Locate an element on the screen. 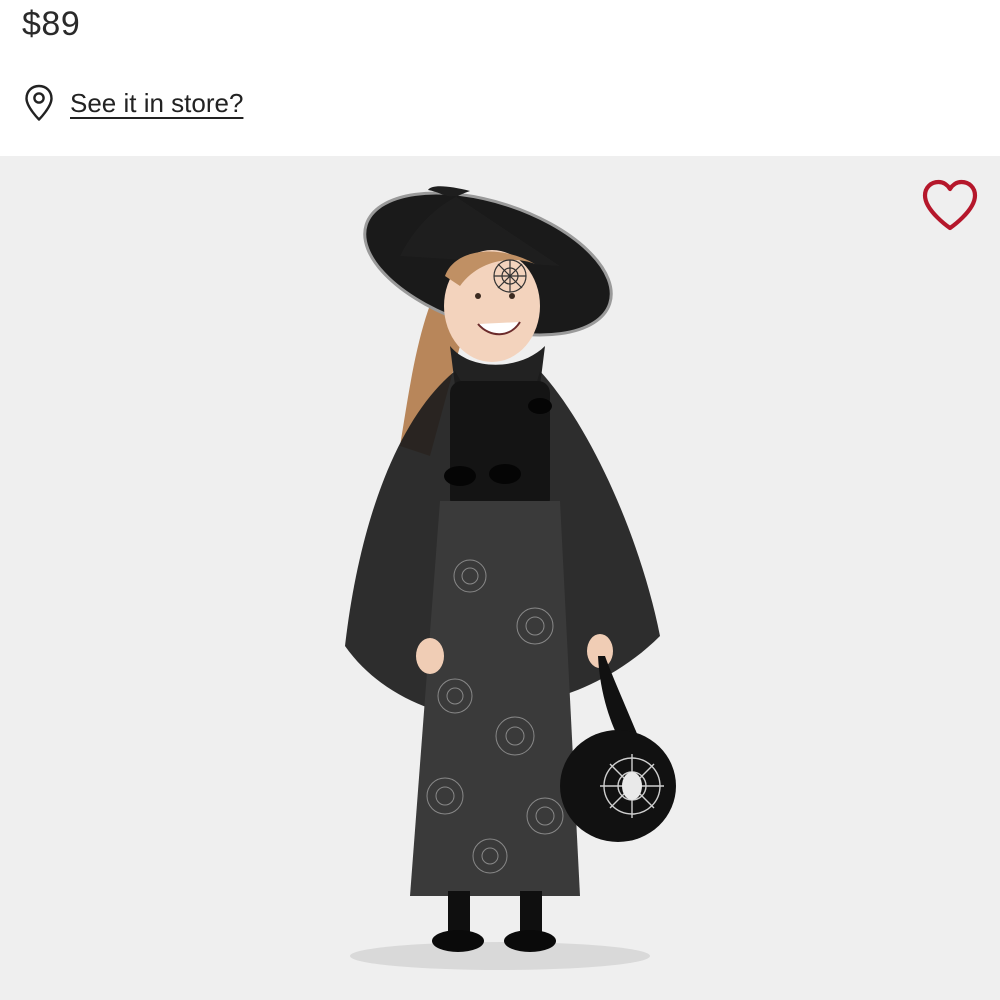 The image size is (1000, 1000). heart-outline-icon is located at coordinates (950, 205).